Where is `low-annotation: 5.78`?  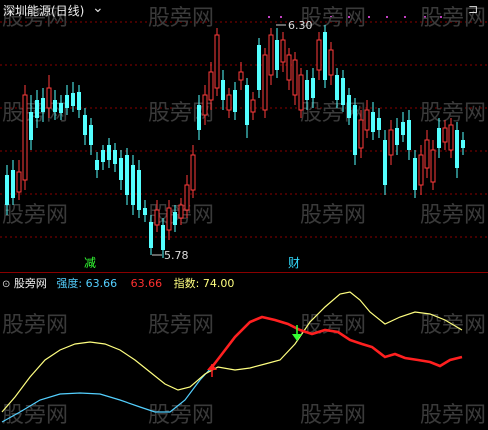 low-annotation: 5.78 is located at coordinates (170, 255).